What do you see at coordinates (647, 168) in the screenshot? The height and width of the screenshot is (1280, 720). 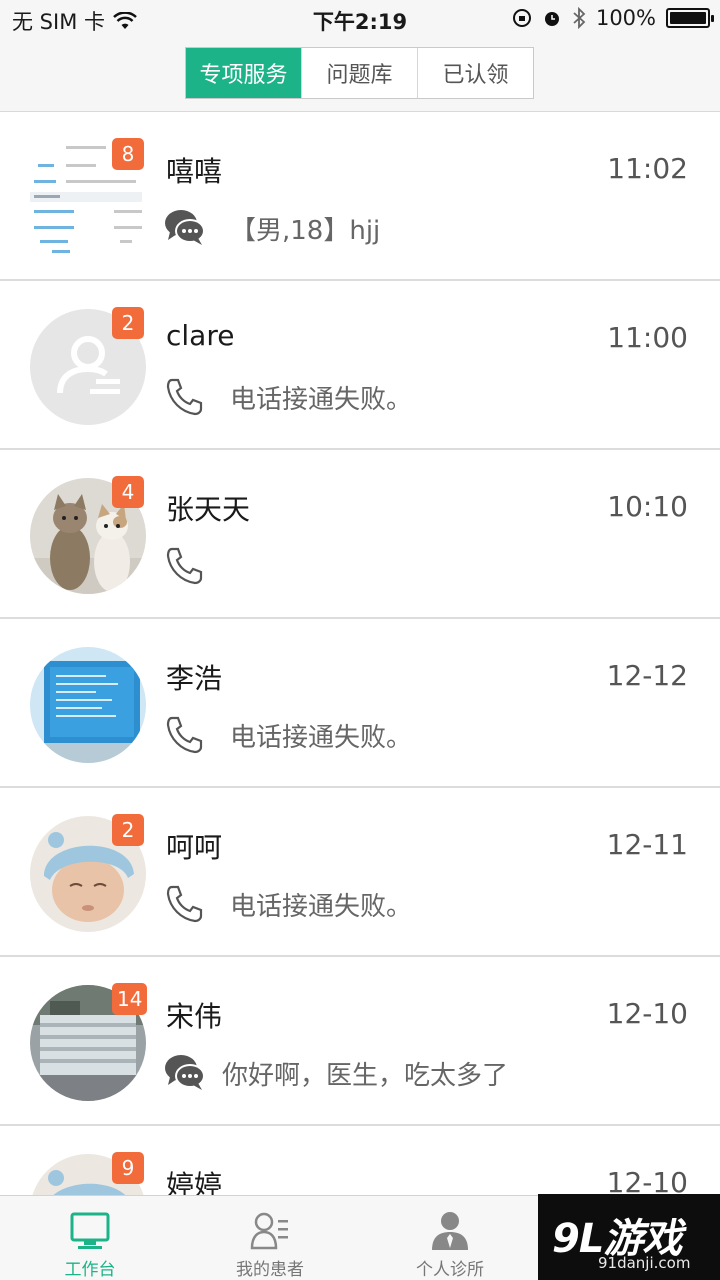 I see `message-time: 11:02` at bounding box center [647, 168].